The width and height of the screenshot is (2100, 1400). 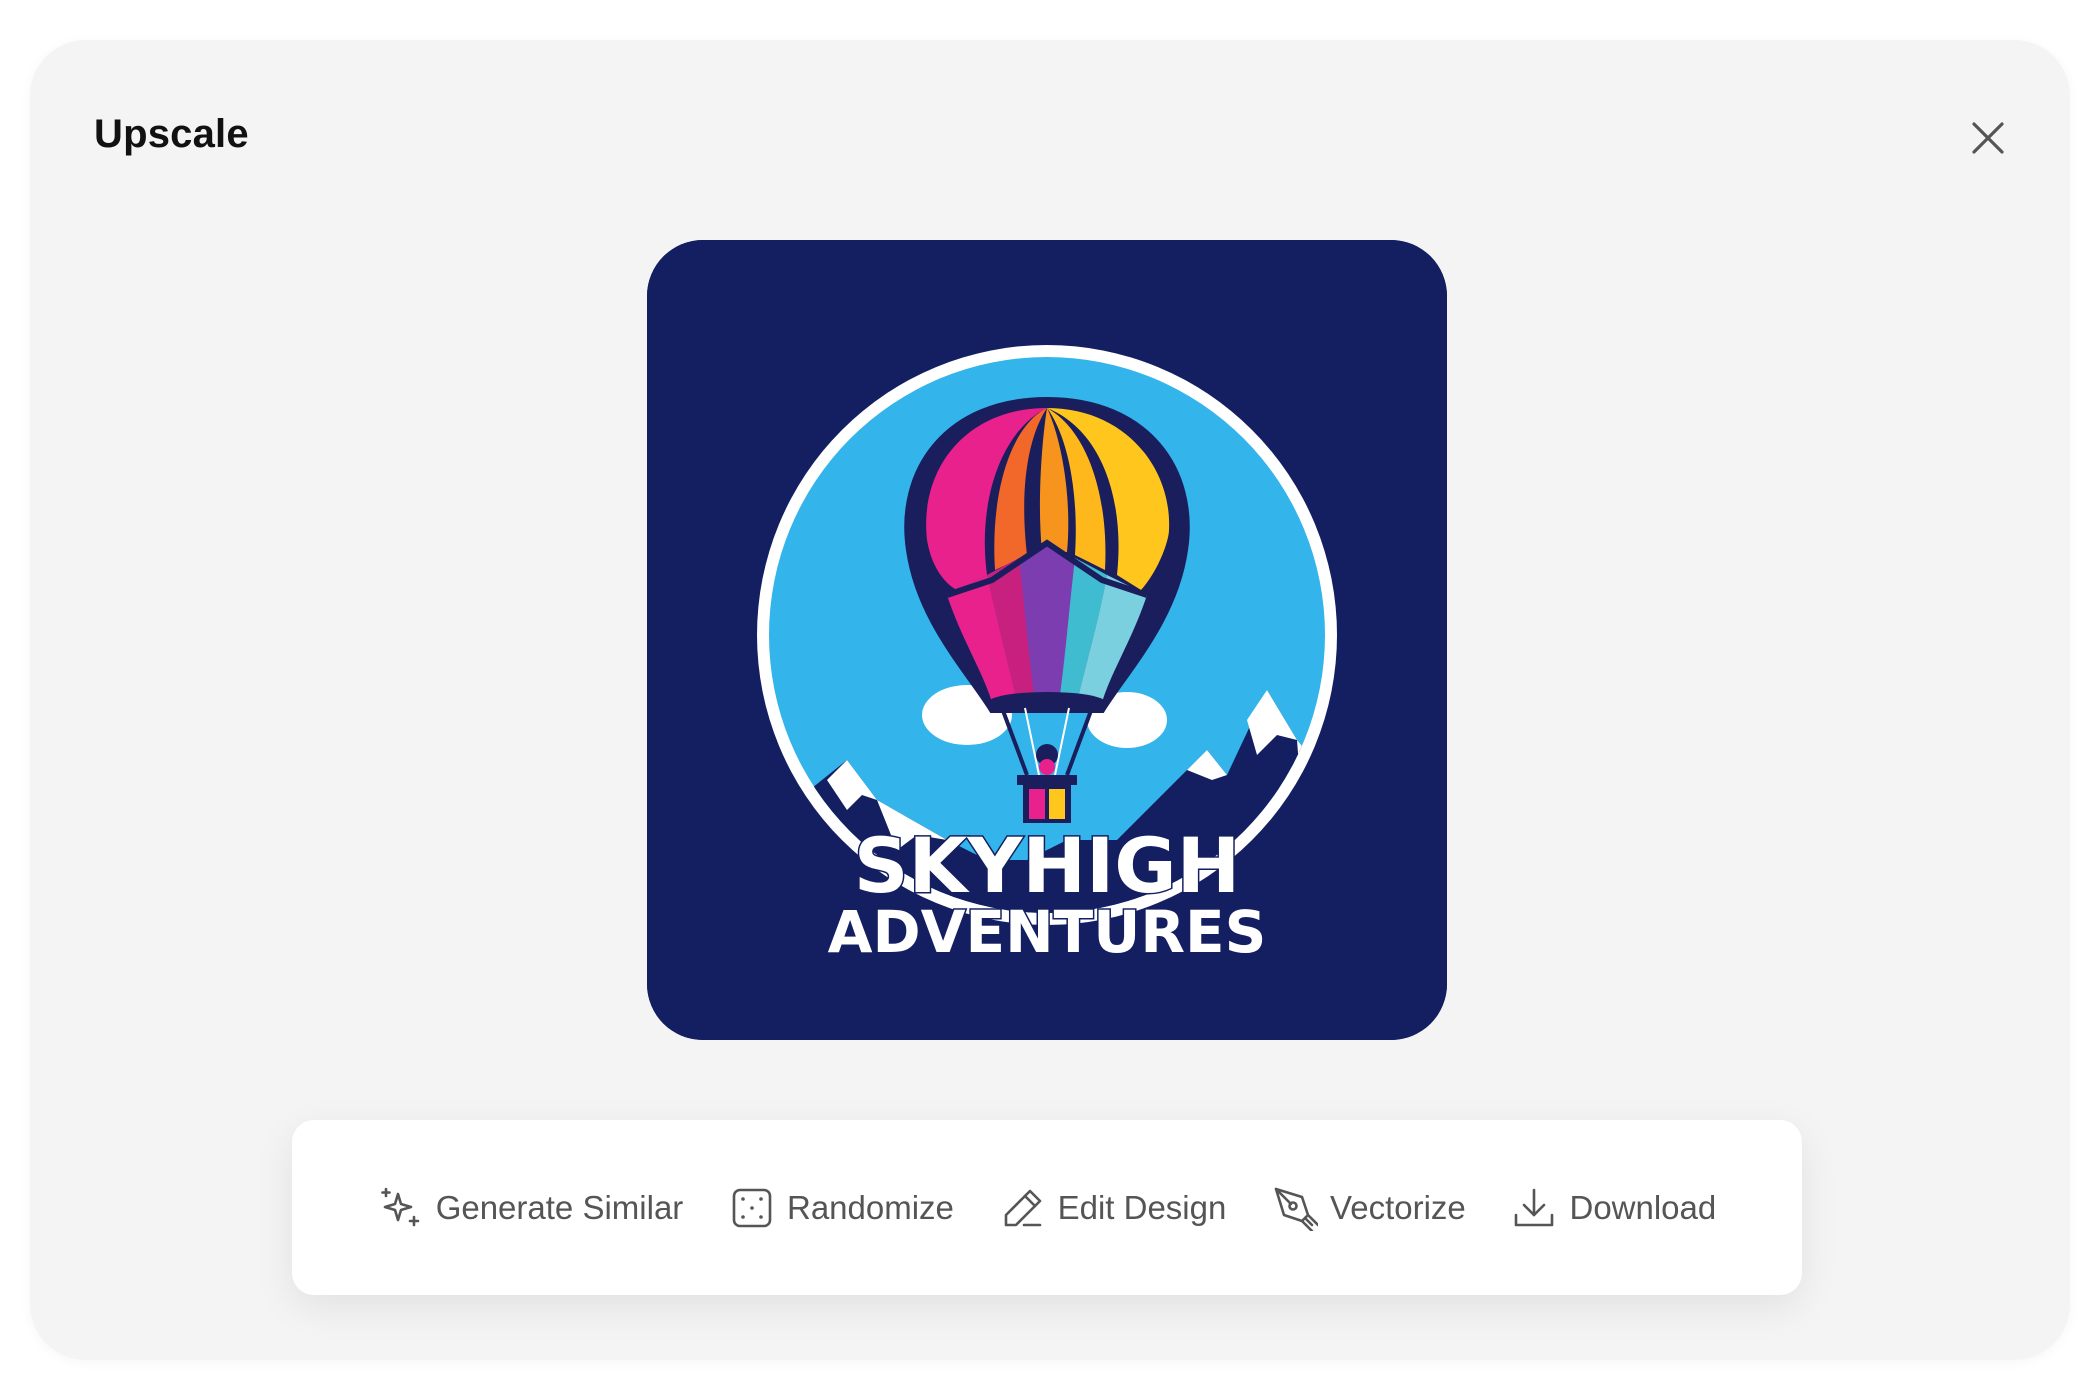 What do you see at coordinates (1142, 1207) in the screenshot?
I see `edit-design-label: Edit Design` at bounding box center [1142, 1207].